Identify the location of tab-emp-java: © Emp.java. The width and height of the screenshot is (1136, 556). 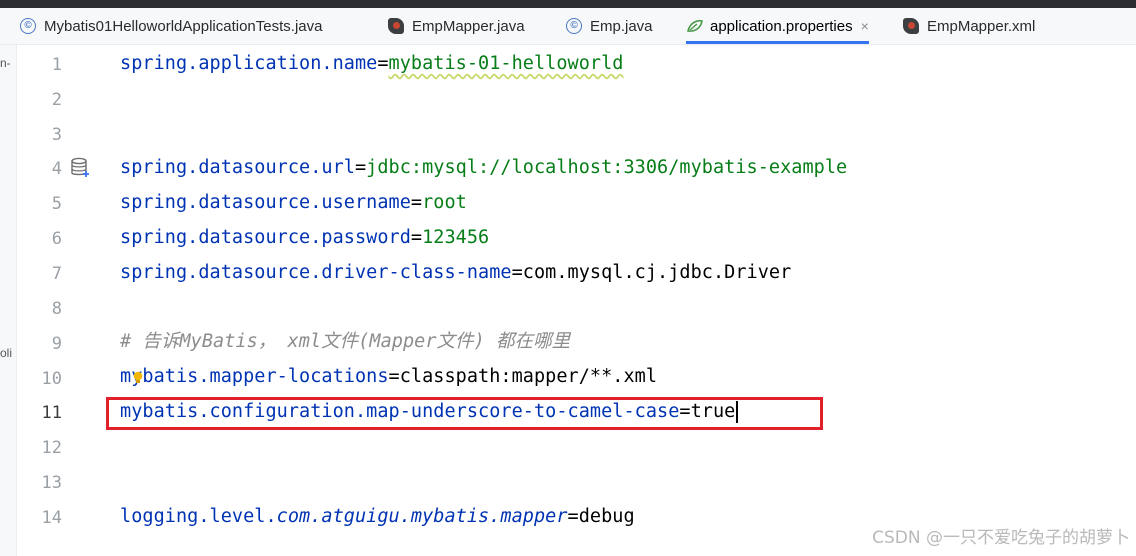
(609, 26).